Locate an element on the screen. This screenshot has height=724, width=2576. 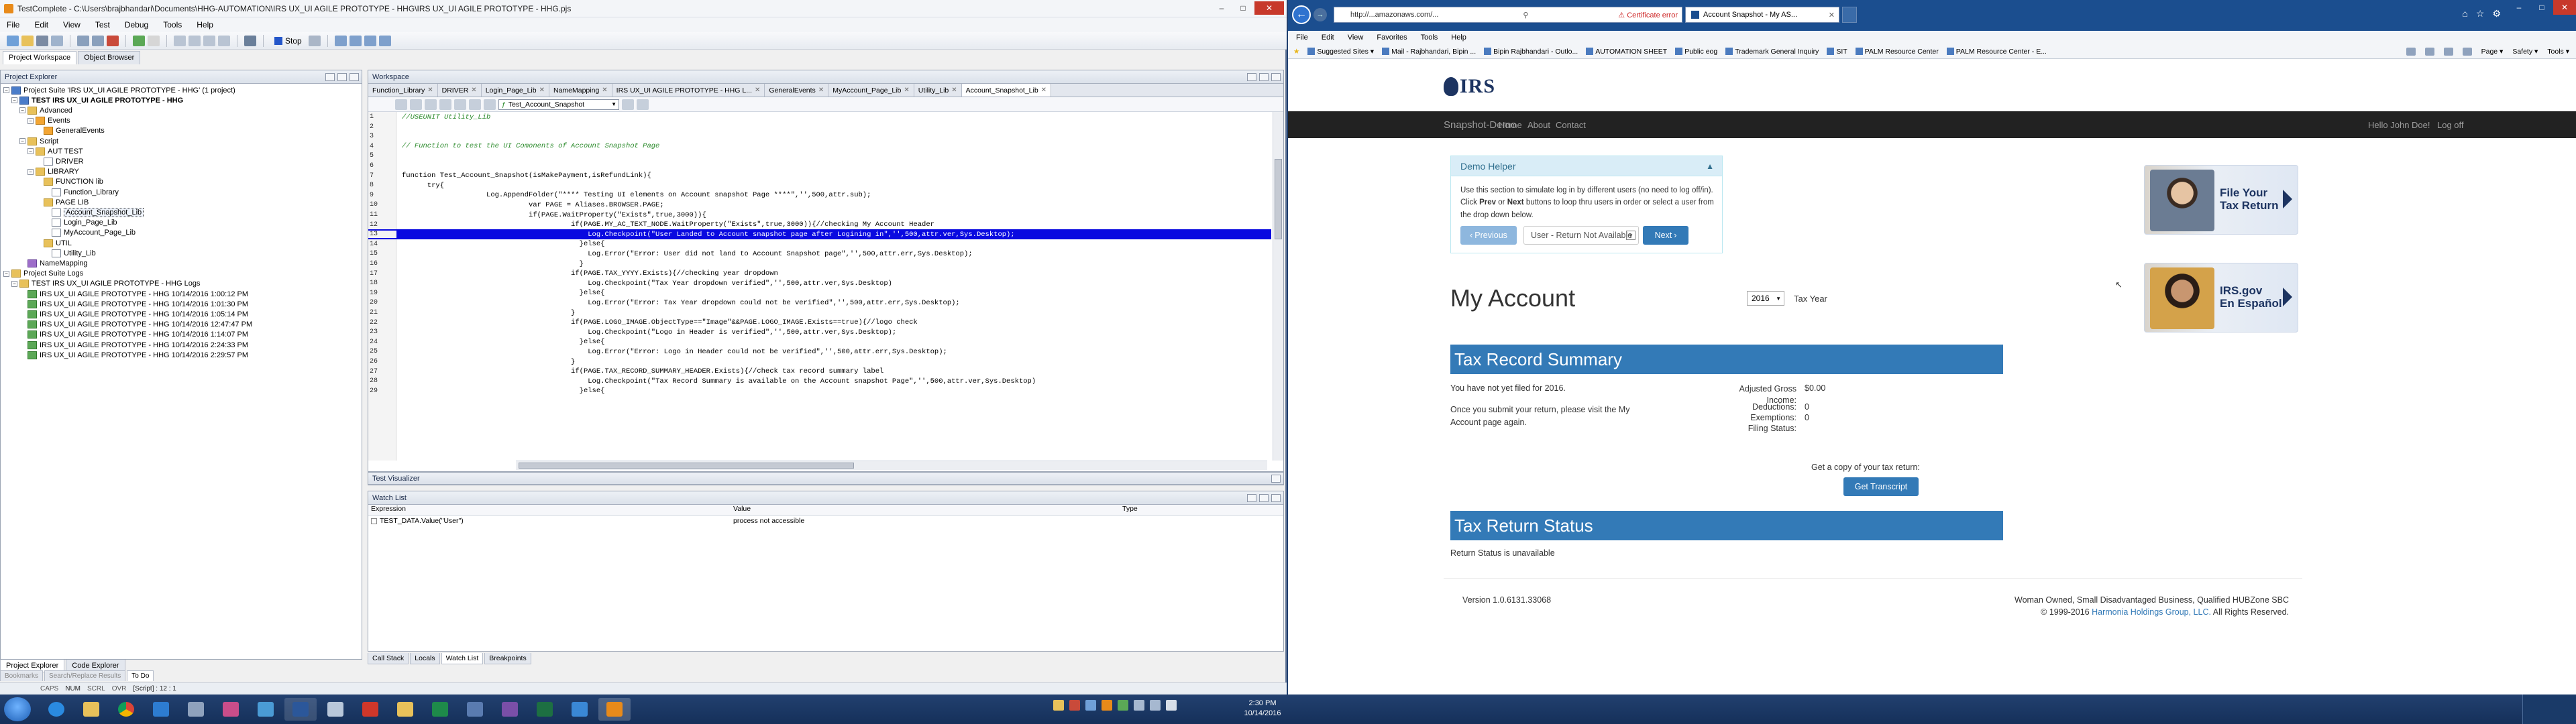
favorite-link: PALM Resource Center is located at coordinates (1897, 52).